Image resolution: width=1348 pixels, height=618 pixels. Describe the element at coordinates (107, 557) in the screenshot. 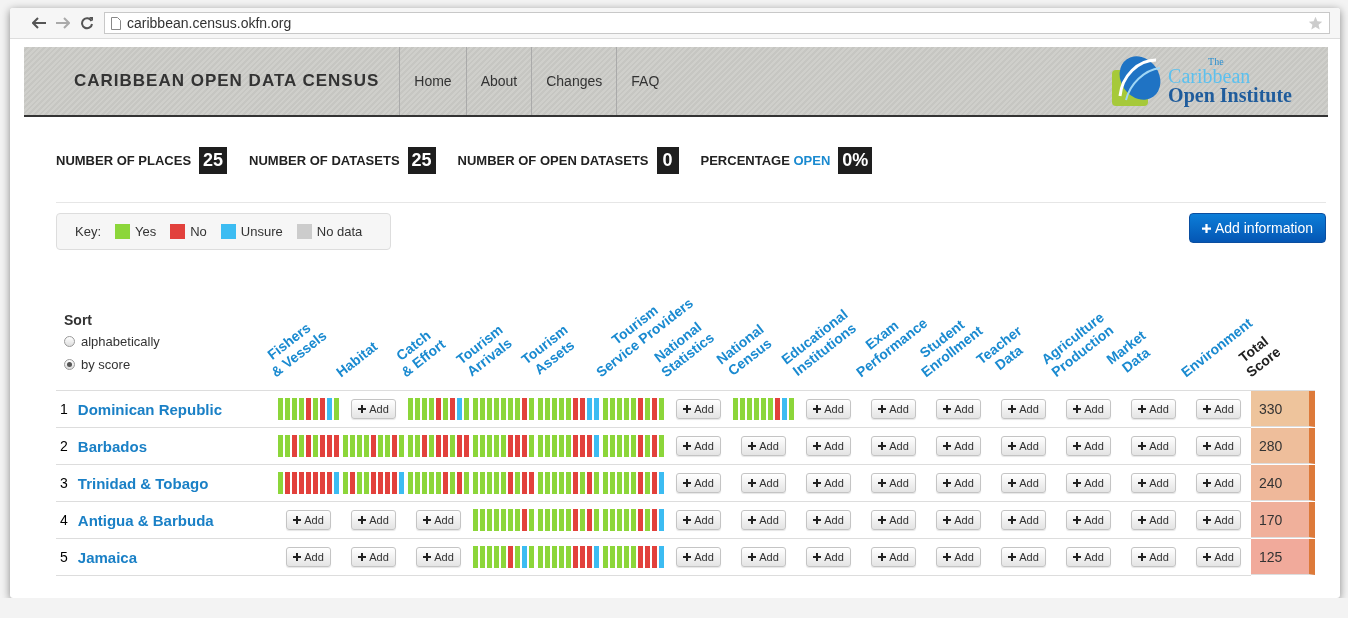

I see `country-link: Jamaica` at that location.